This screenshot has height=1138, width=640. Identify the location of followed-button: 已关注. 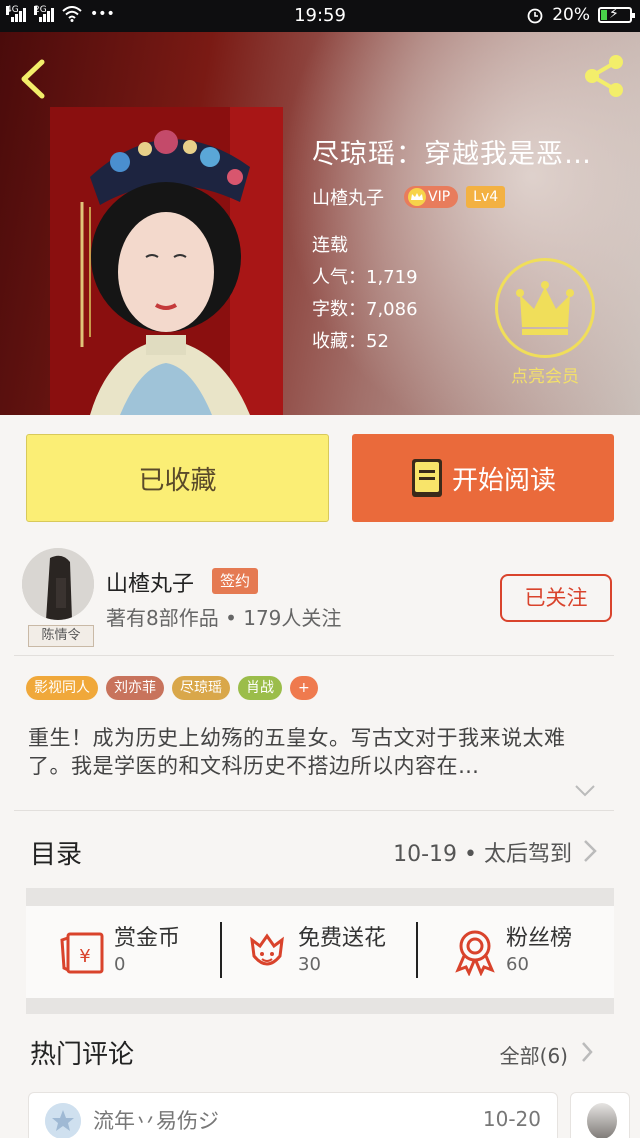
(556, 598).